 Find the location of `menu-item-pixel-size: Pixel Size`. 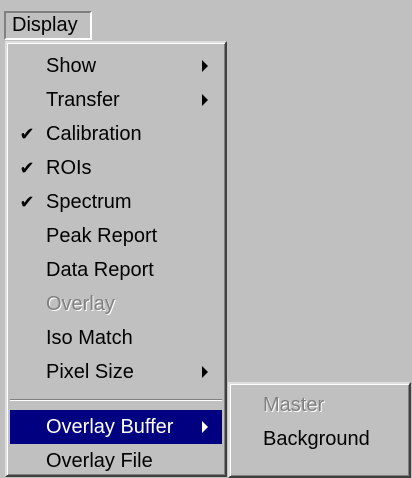

menu-item-pixel-size: Pixel Size is located at coordinates (116, 372).